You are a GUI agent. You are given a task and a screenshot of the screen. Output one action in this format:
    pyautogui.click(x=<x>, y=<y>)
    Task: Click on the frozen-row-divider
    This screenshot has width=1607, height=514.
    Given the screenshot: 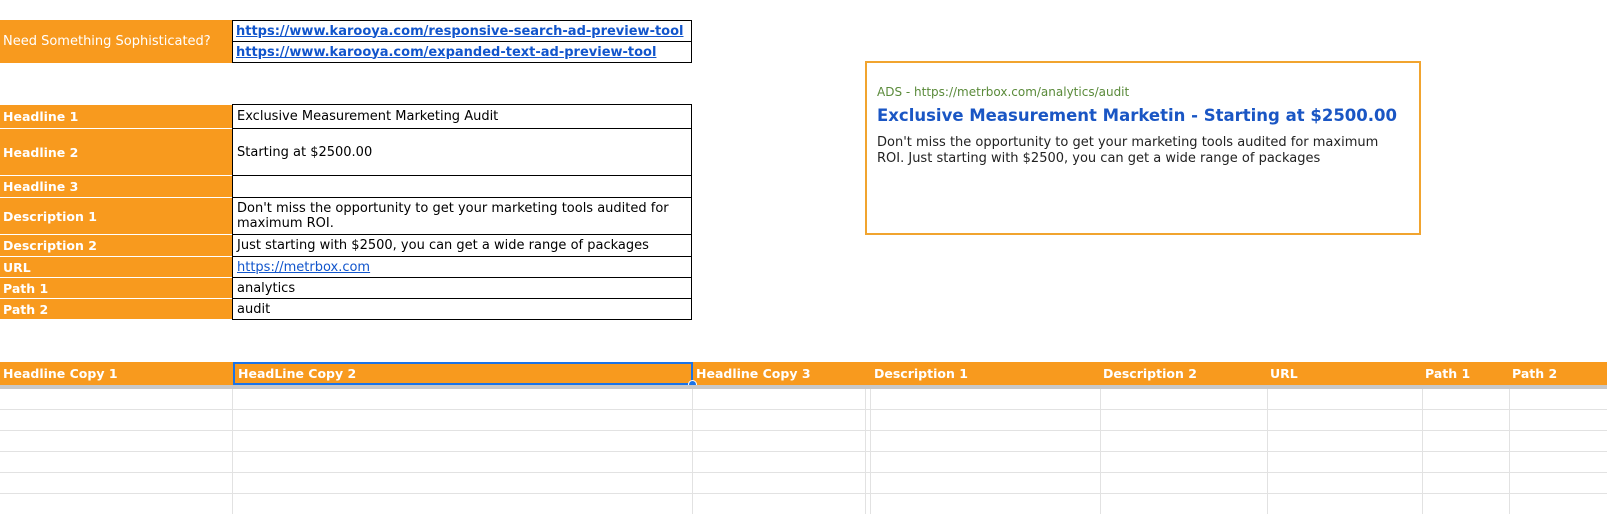 What is the action you would take?
    pyautogui.click(x=803, y=387)
    